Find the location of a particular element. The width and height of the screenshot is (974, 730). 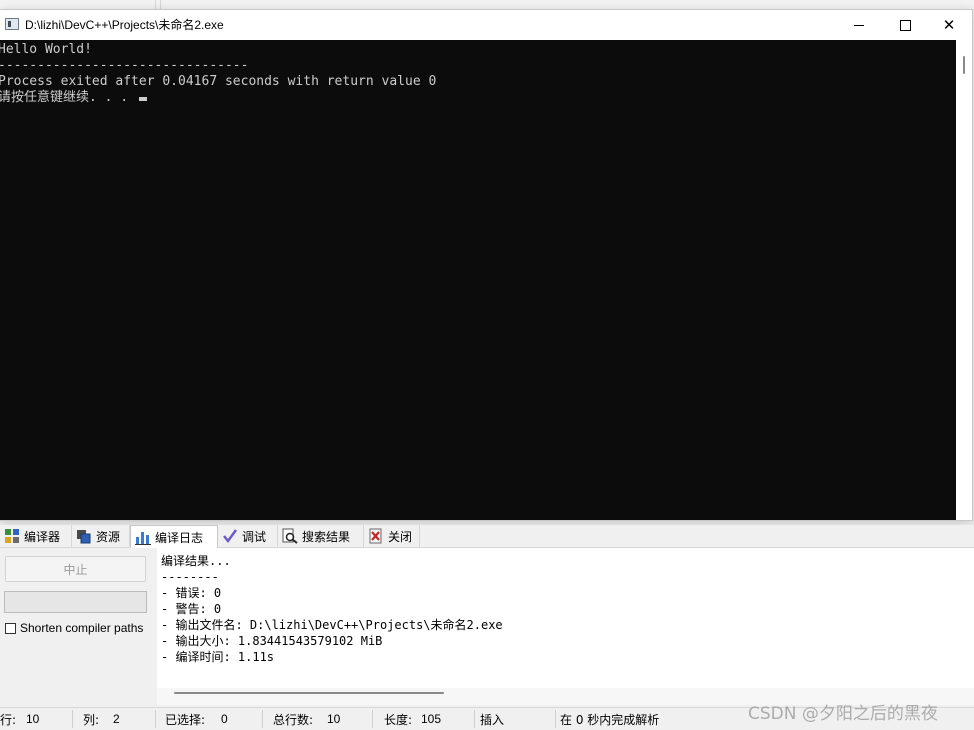

tab-debug: 调试 is located at coordinates (248, 536).